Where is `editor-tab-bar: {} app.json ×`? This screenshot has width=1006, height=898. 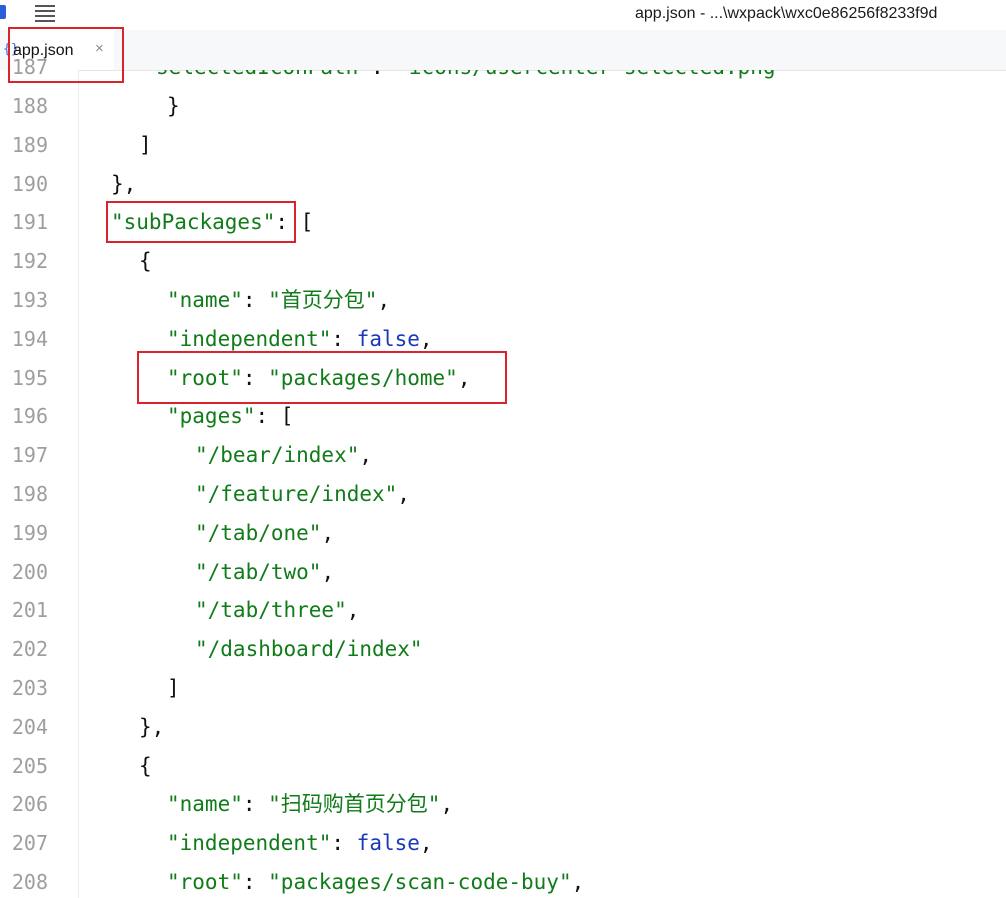
editor-tab-bar: {} app.json × is located at coordinates (503, 50).